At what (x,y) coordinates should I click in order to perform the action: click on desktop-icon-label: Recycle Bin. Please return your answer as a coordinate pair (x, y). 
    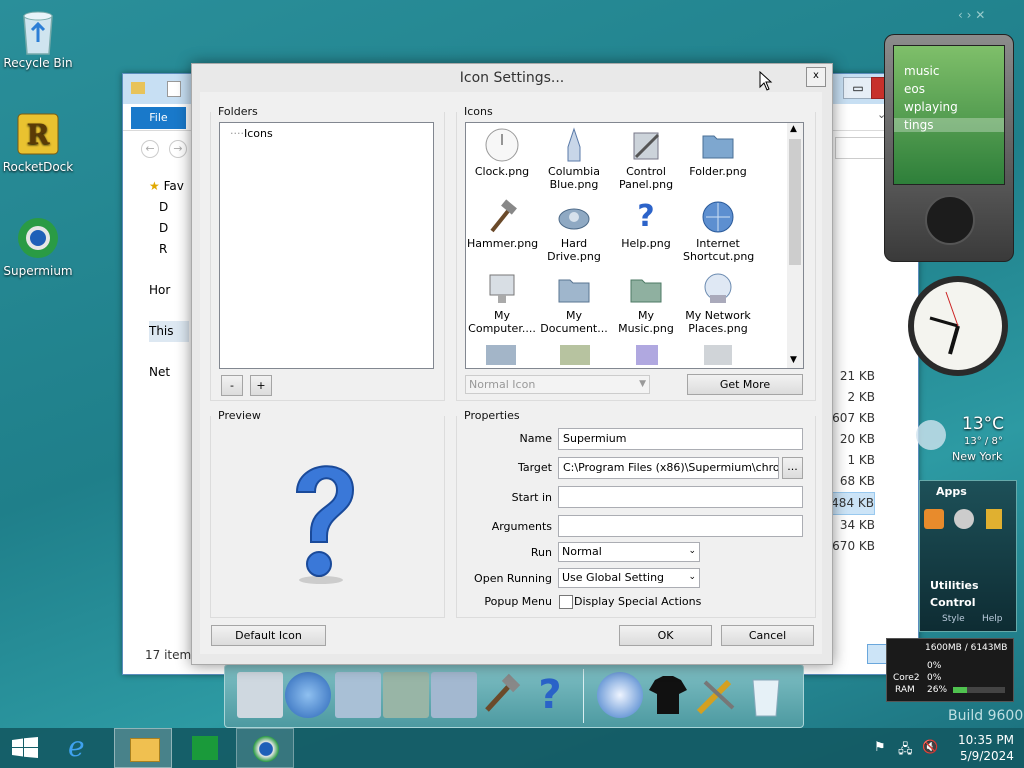
    Looking at the image, I should click on (38, 63).